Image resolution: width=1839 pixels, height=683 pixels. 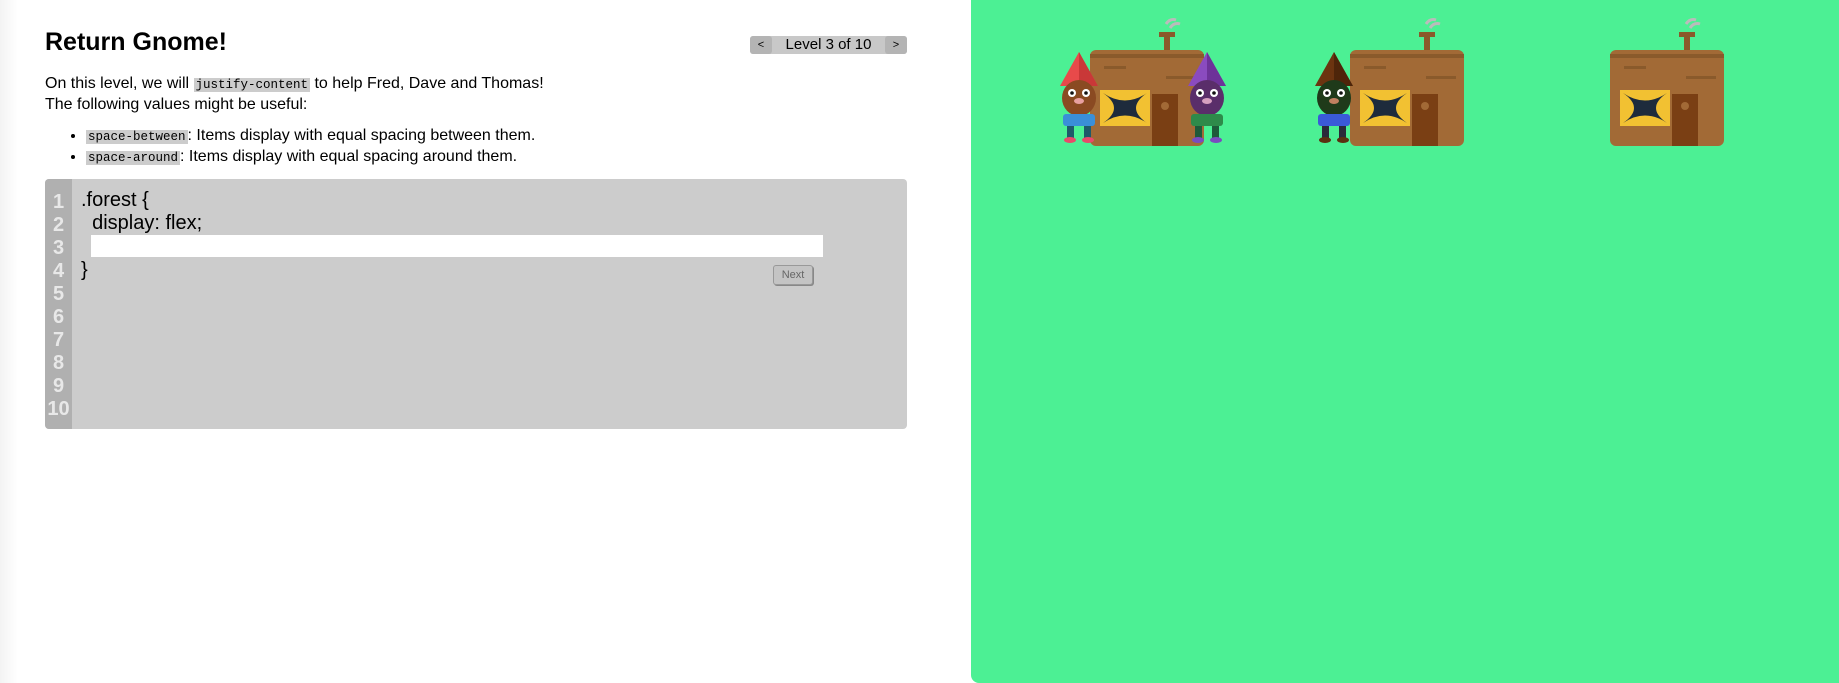 I want to click on next-button: Next, so click(x=793, y=275).